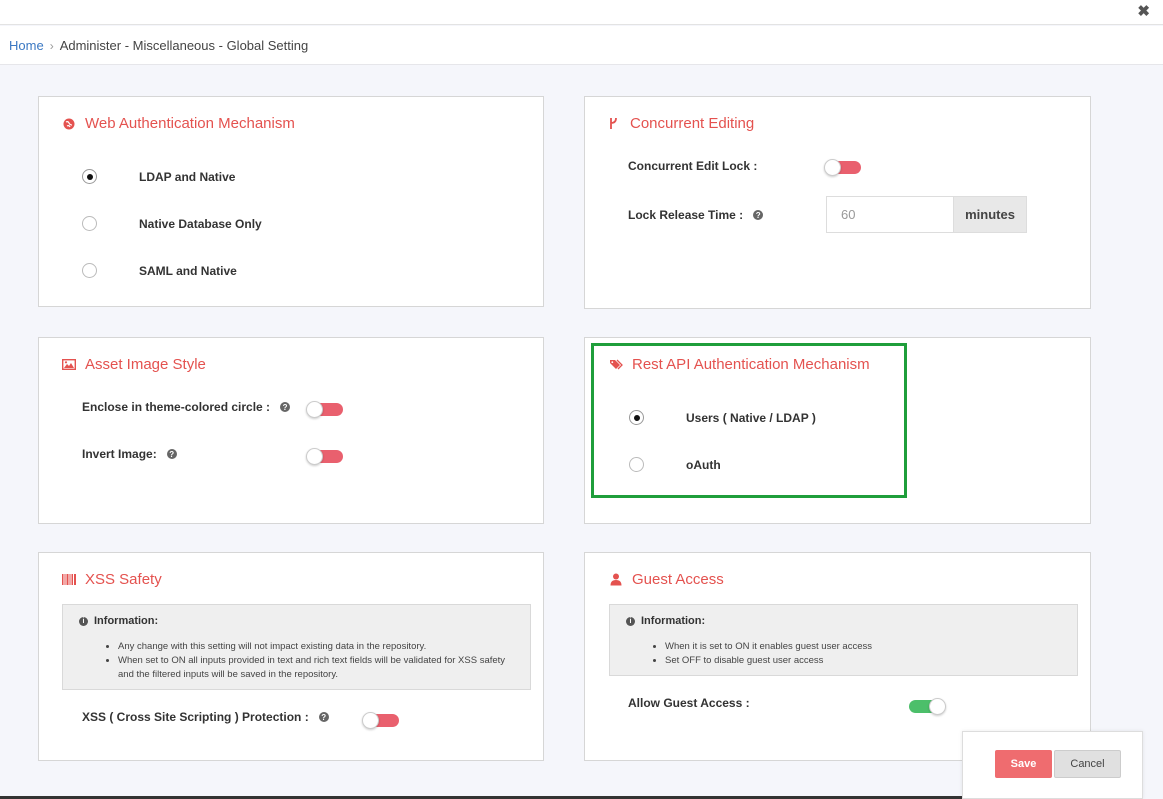 The height and width of the screenshot is (799, 1163). I want to click on allow-guest-label-text: Allow Guest Access :, so click(689, 703).